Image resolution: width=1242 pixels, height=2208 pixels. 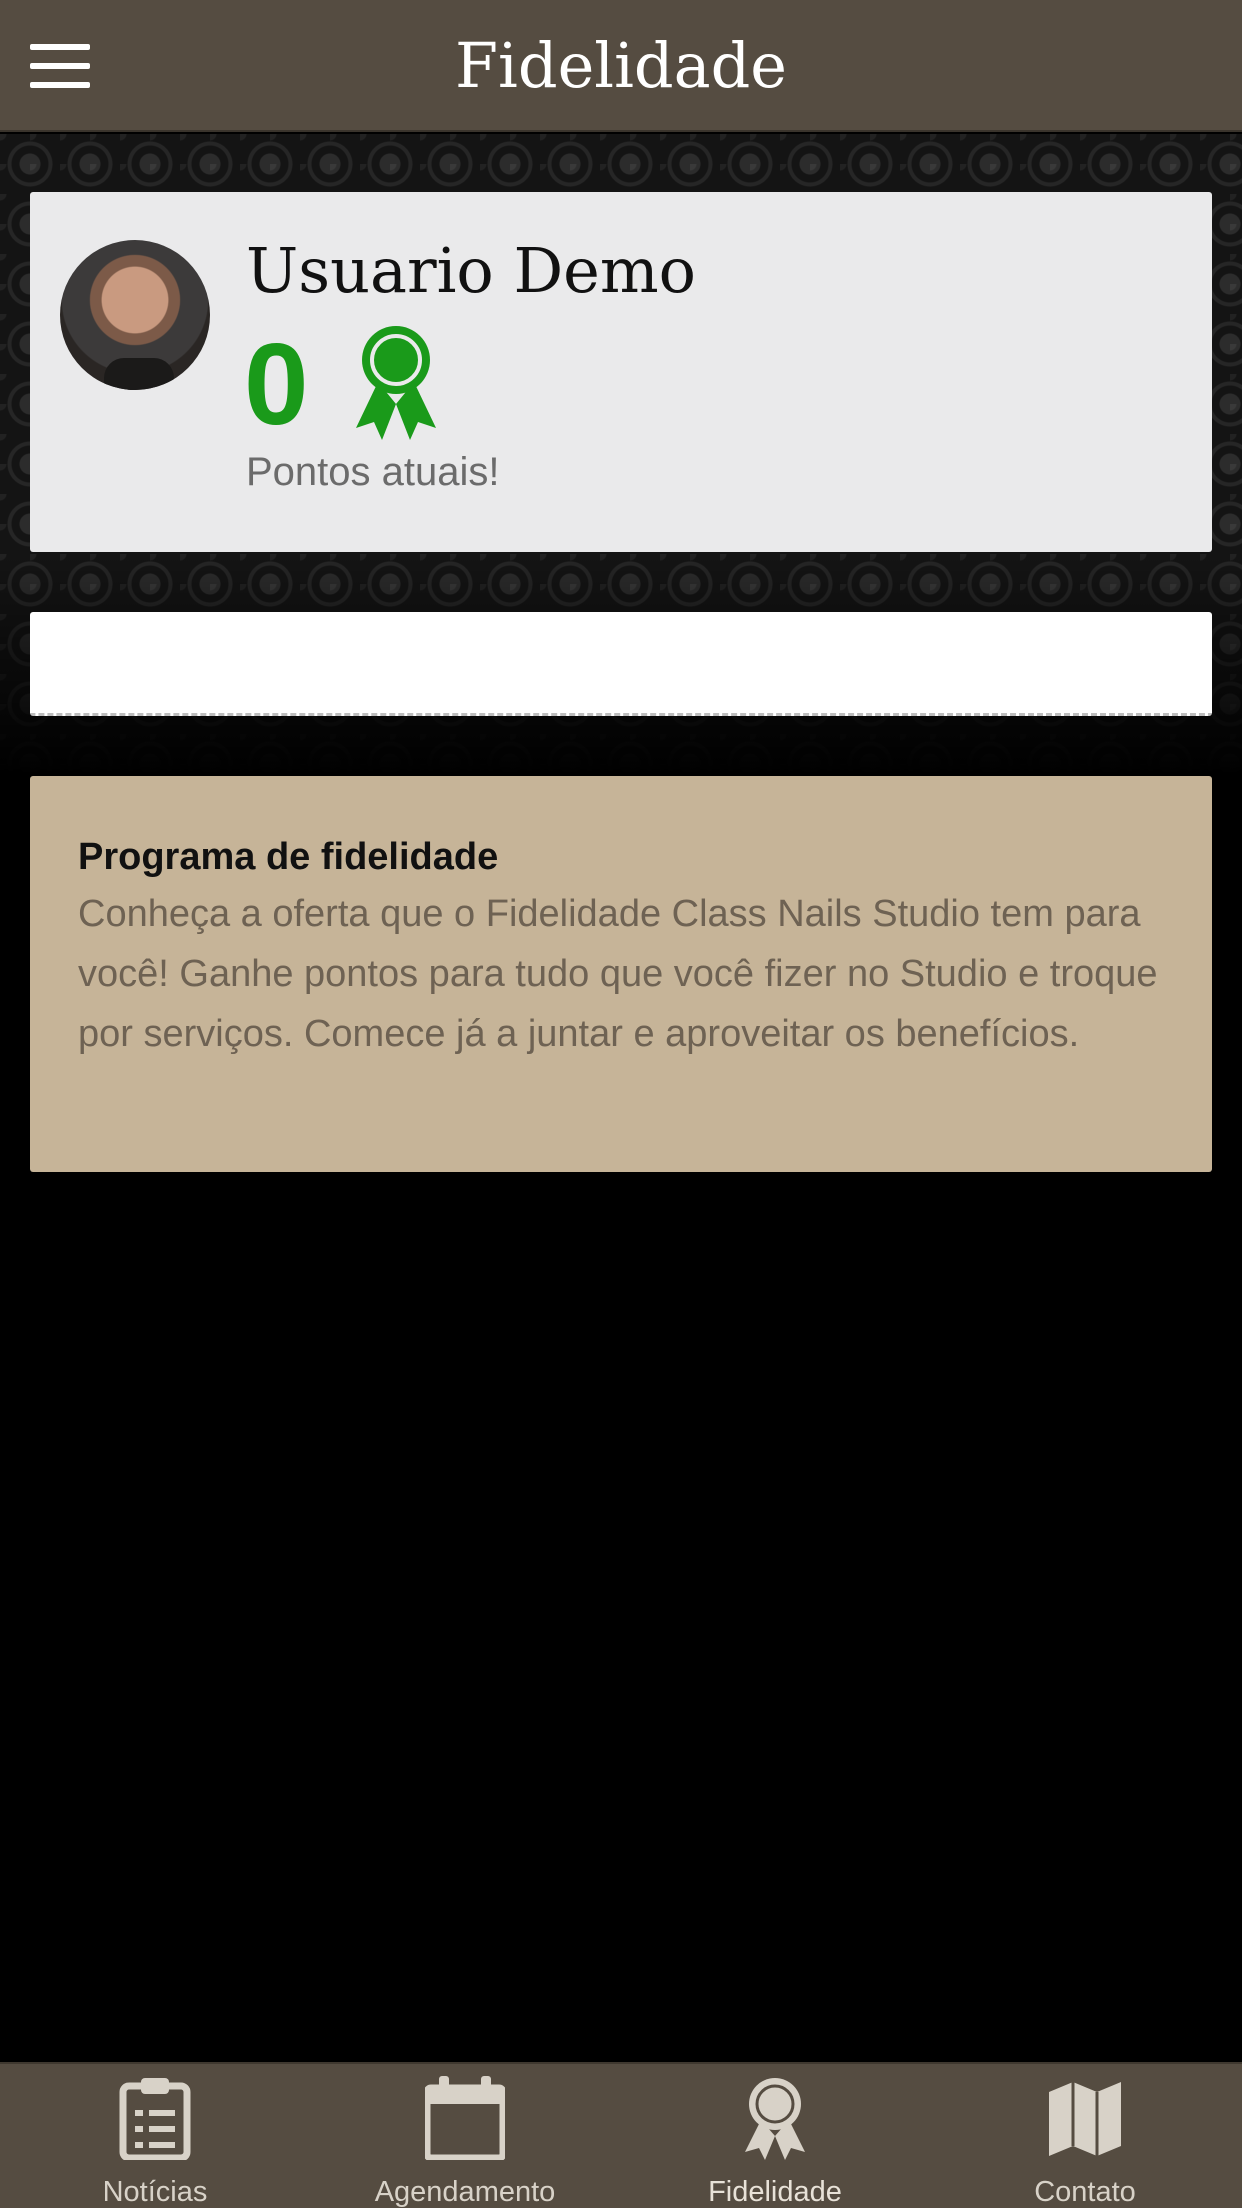 I want to click on tab-contato: Contato, so click(x=1085, y=2136).